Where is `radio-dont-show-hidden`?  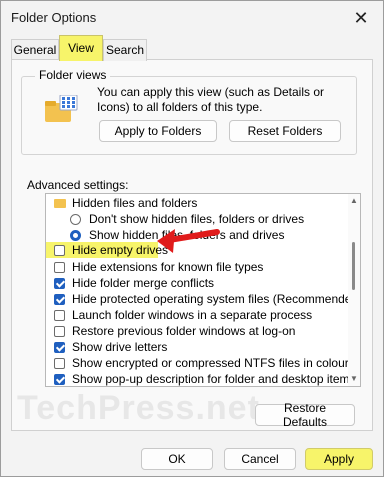
radio-dont-show-hidden is located at coordinates (75, 219).